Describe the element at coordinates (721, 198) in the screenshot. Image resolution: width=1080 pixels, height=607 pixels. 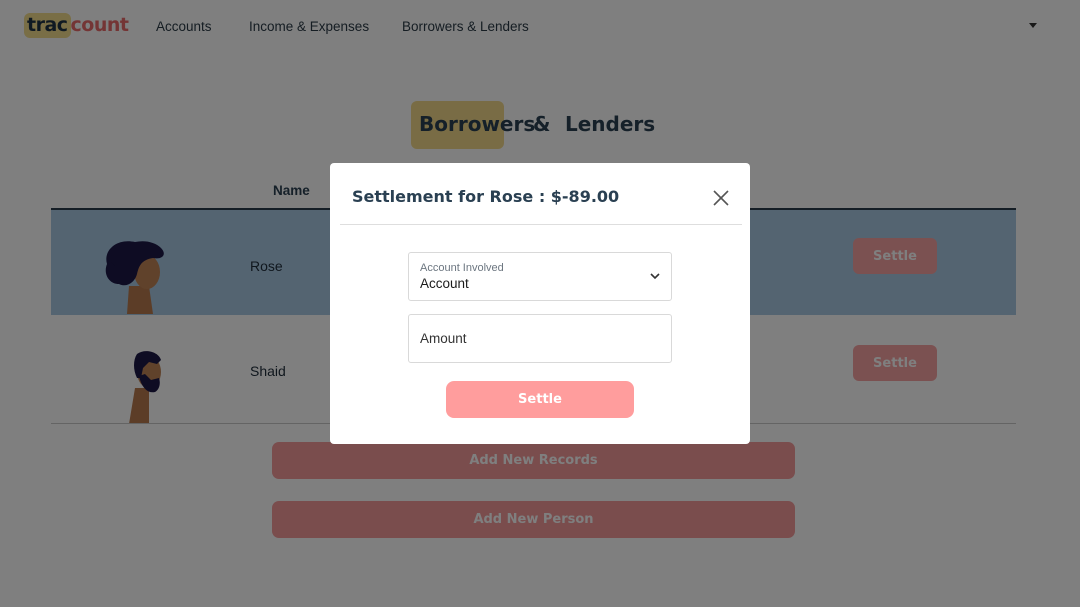
I see `close-icon` at that location.